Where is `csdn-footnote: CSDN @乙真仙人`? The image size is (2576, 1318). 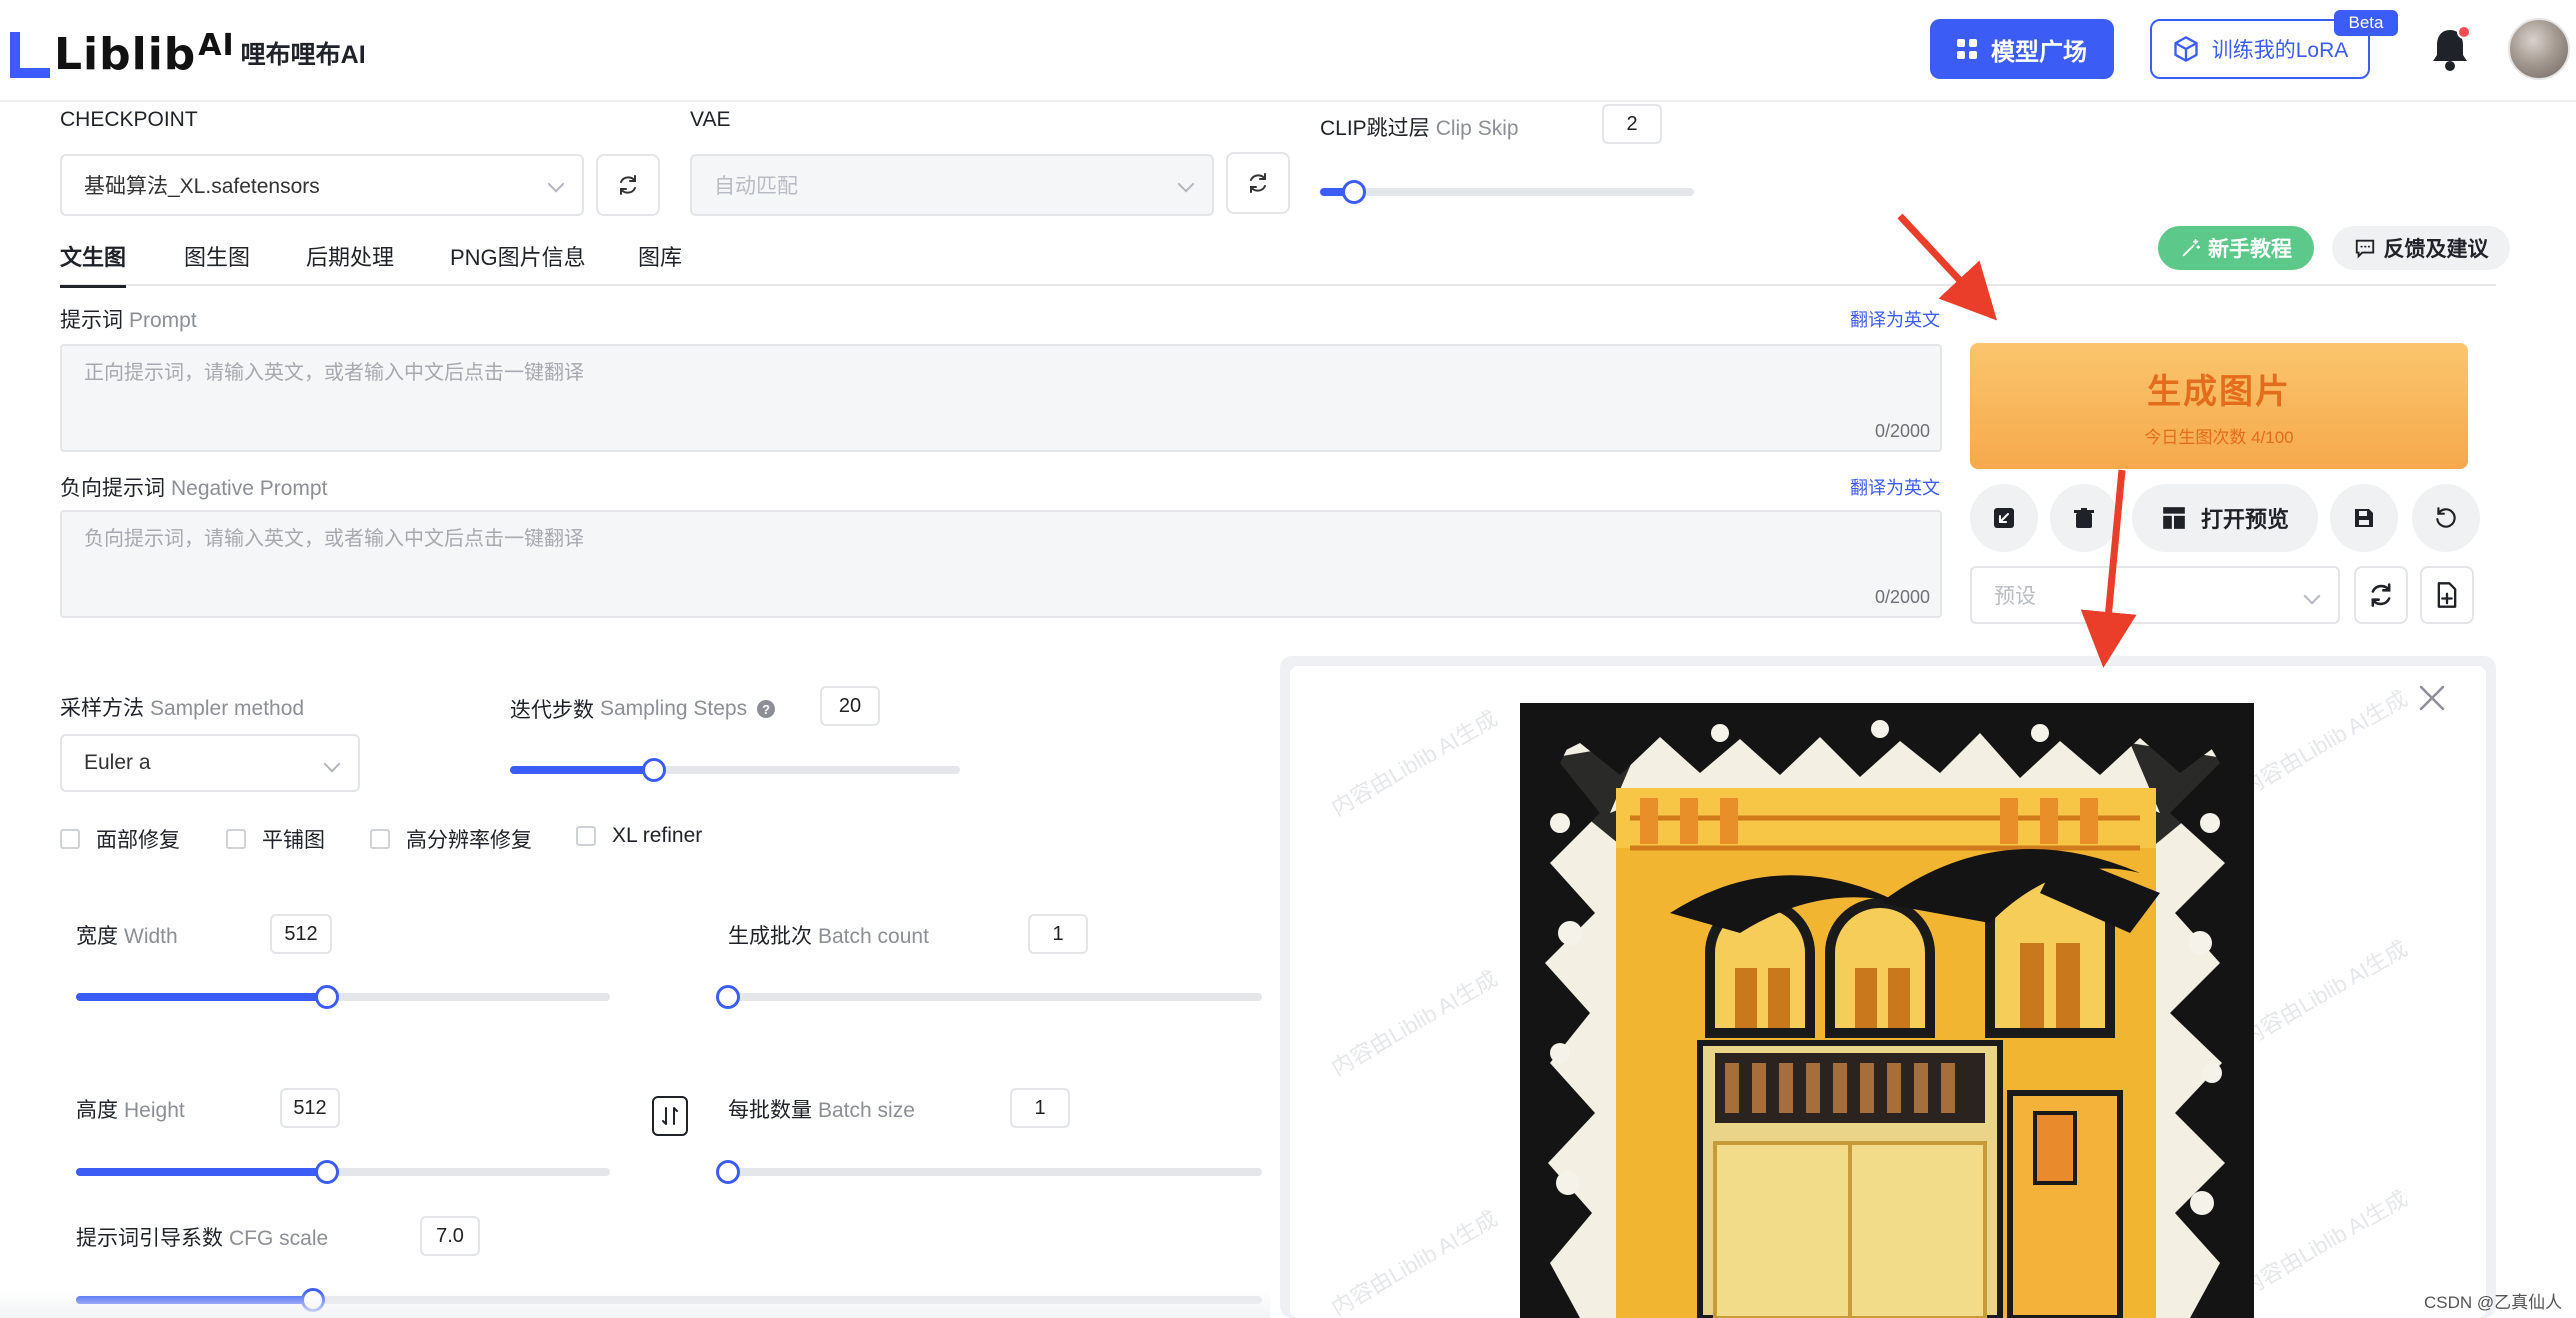
csdn-footnote: CSDN @乙真仙人 is located at coordinates (2493, 1302).